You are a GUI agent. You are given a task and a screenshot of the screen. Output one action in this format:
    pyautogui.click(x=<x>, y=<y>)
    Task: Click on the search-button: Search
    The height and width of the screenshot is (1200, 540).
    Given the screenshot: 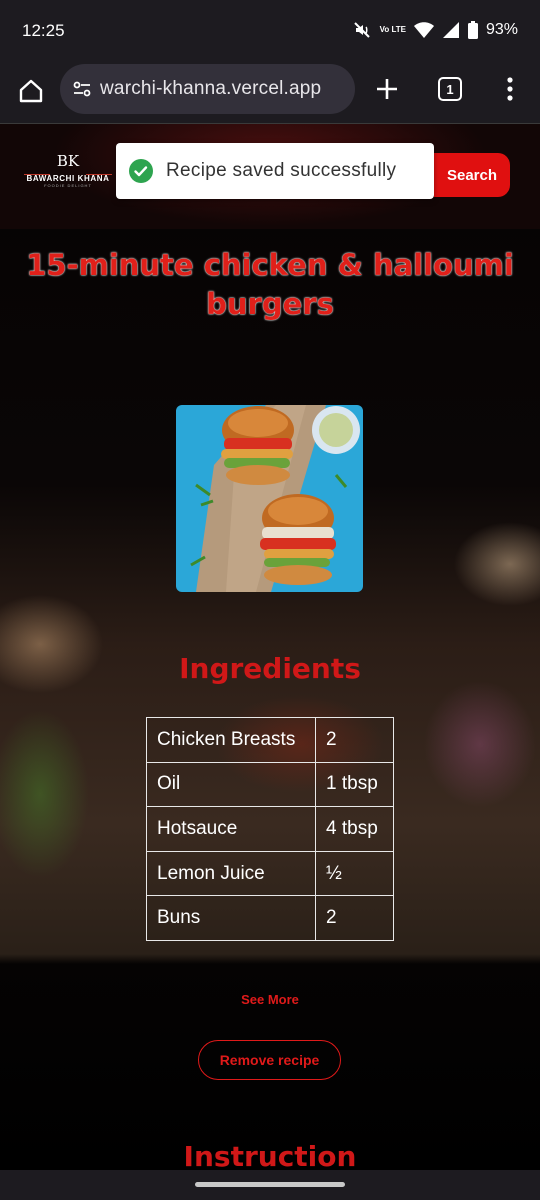 What is the action you would take?
    pyautogui.click(x=472, y=175)
    